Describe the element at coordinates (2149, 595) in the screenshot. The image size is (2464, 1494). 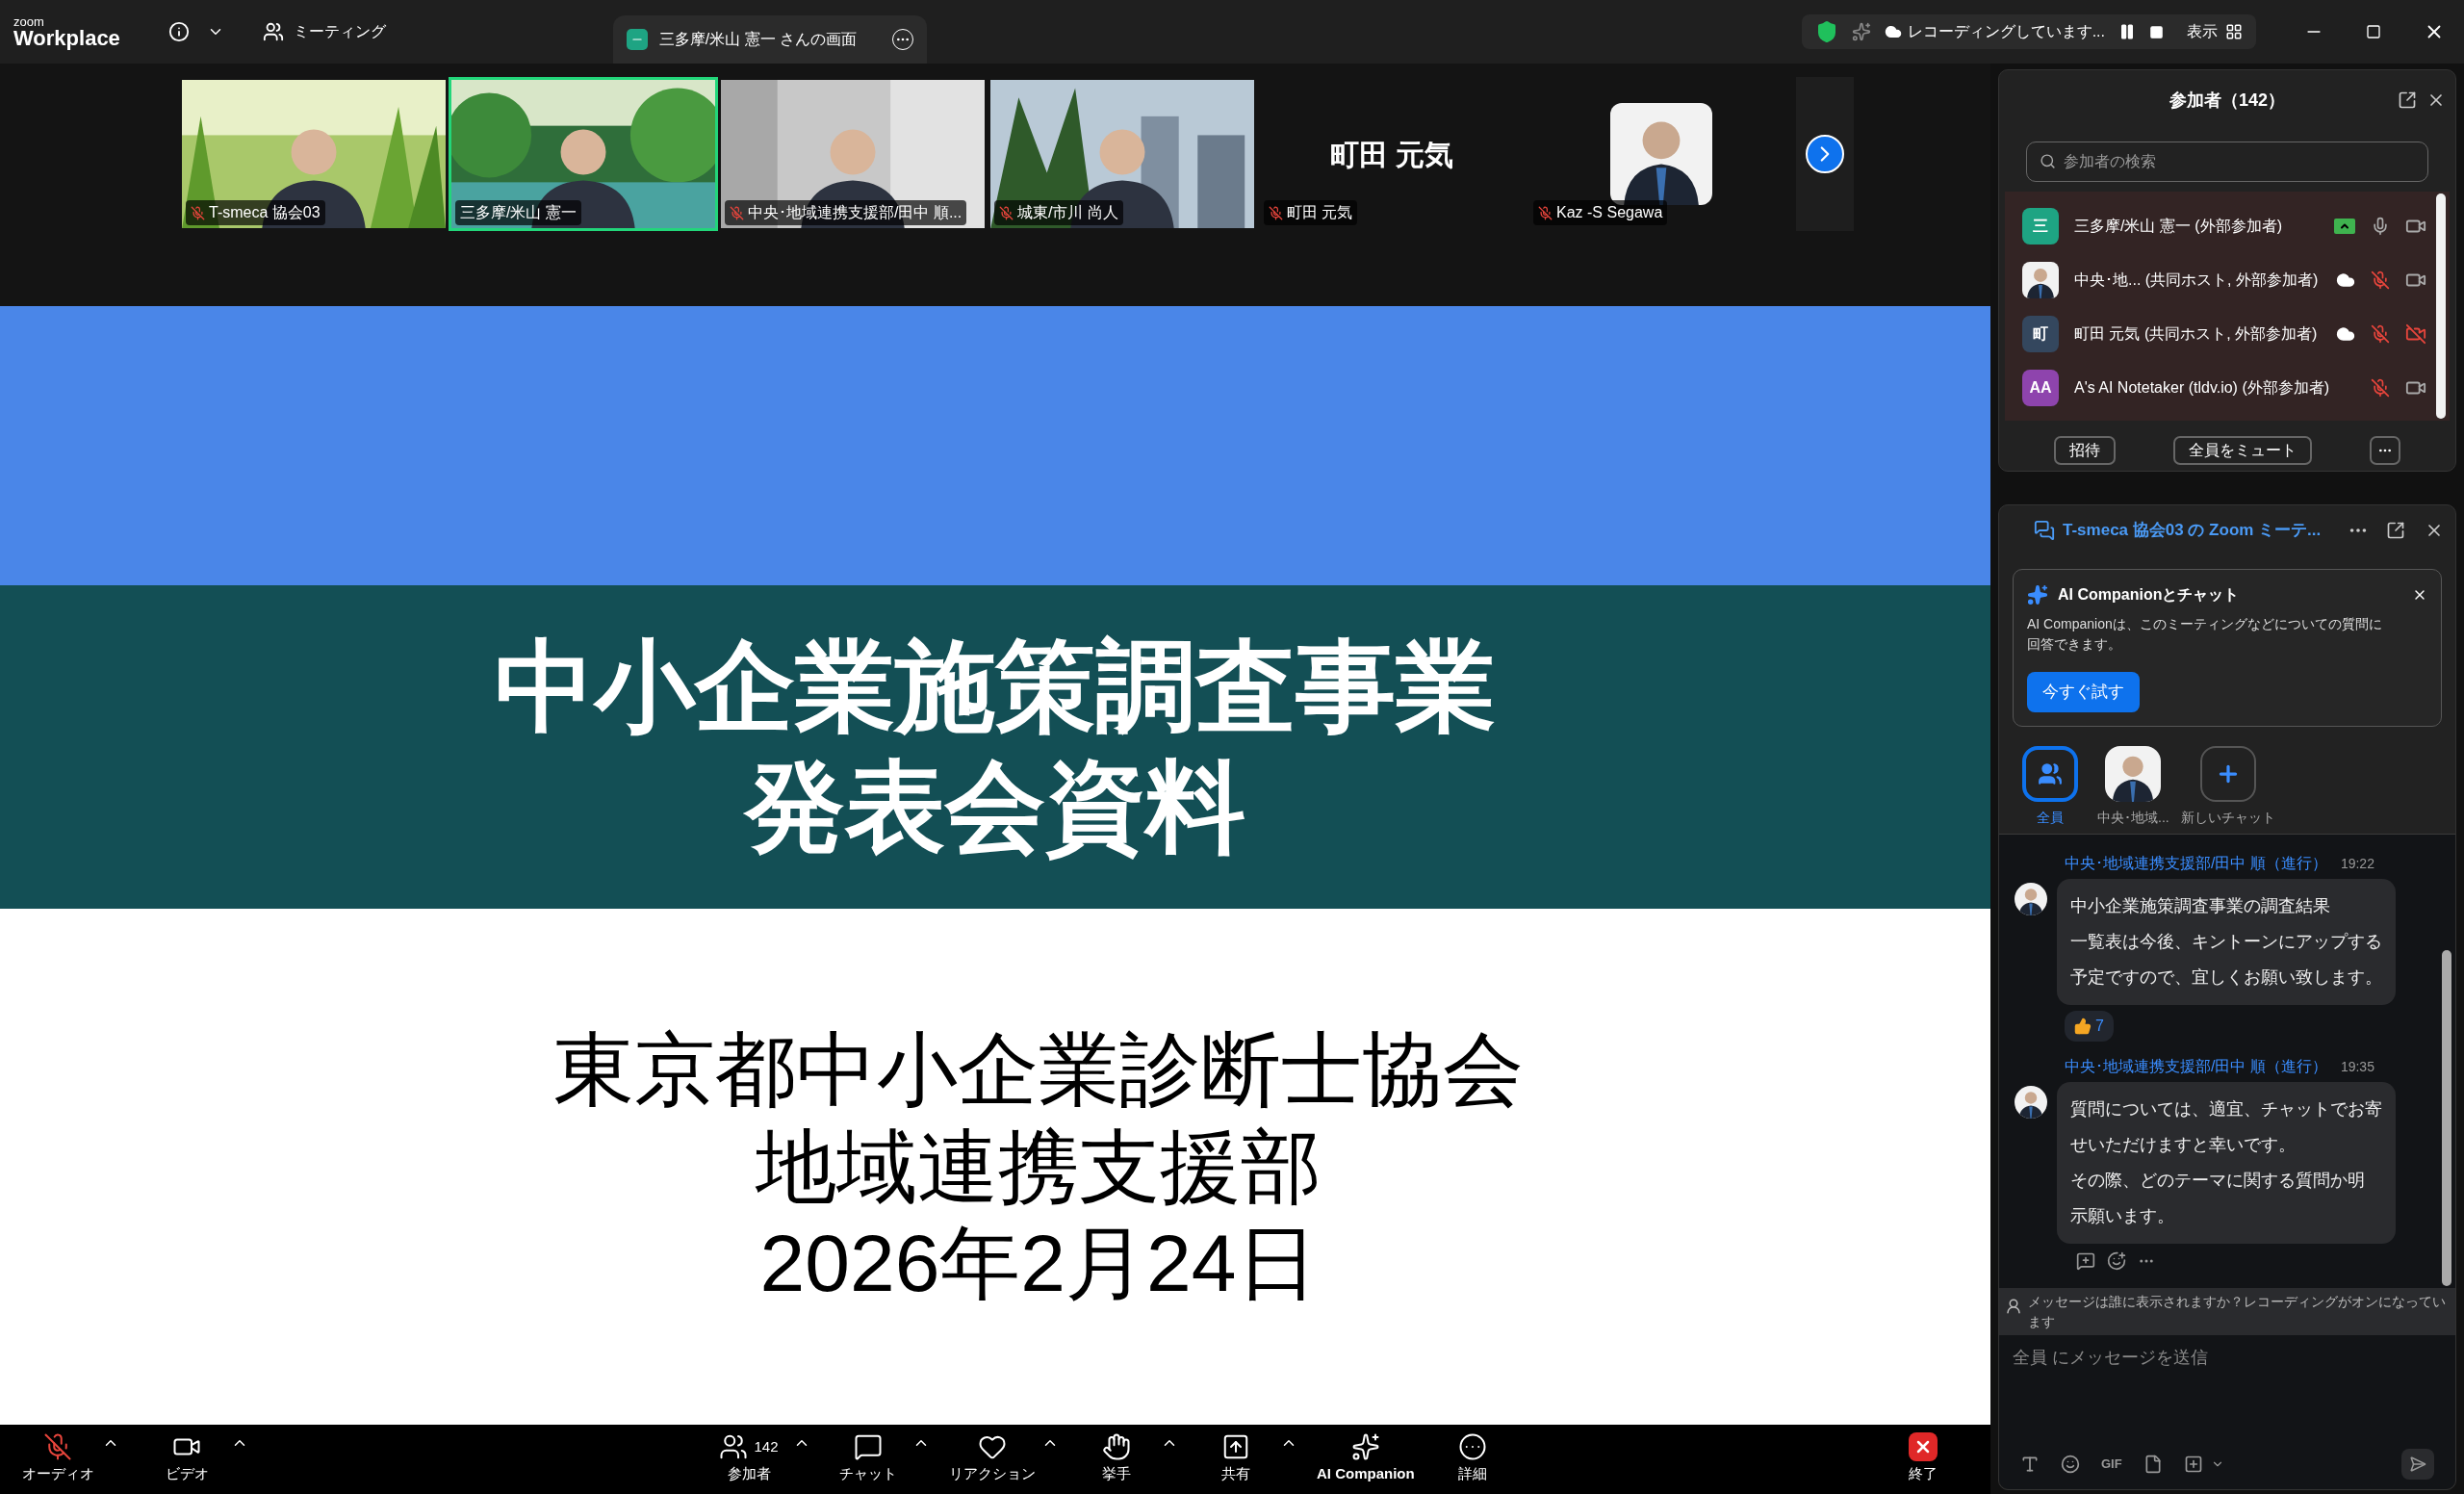
I see `card-title: AI Companionとチャット` at that location.